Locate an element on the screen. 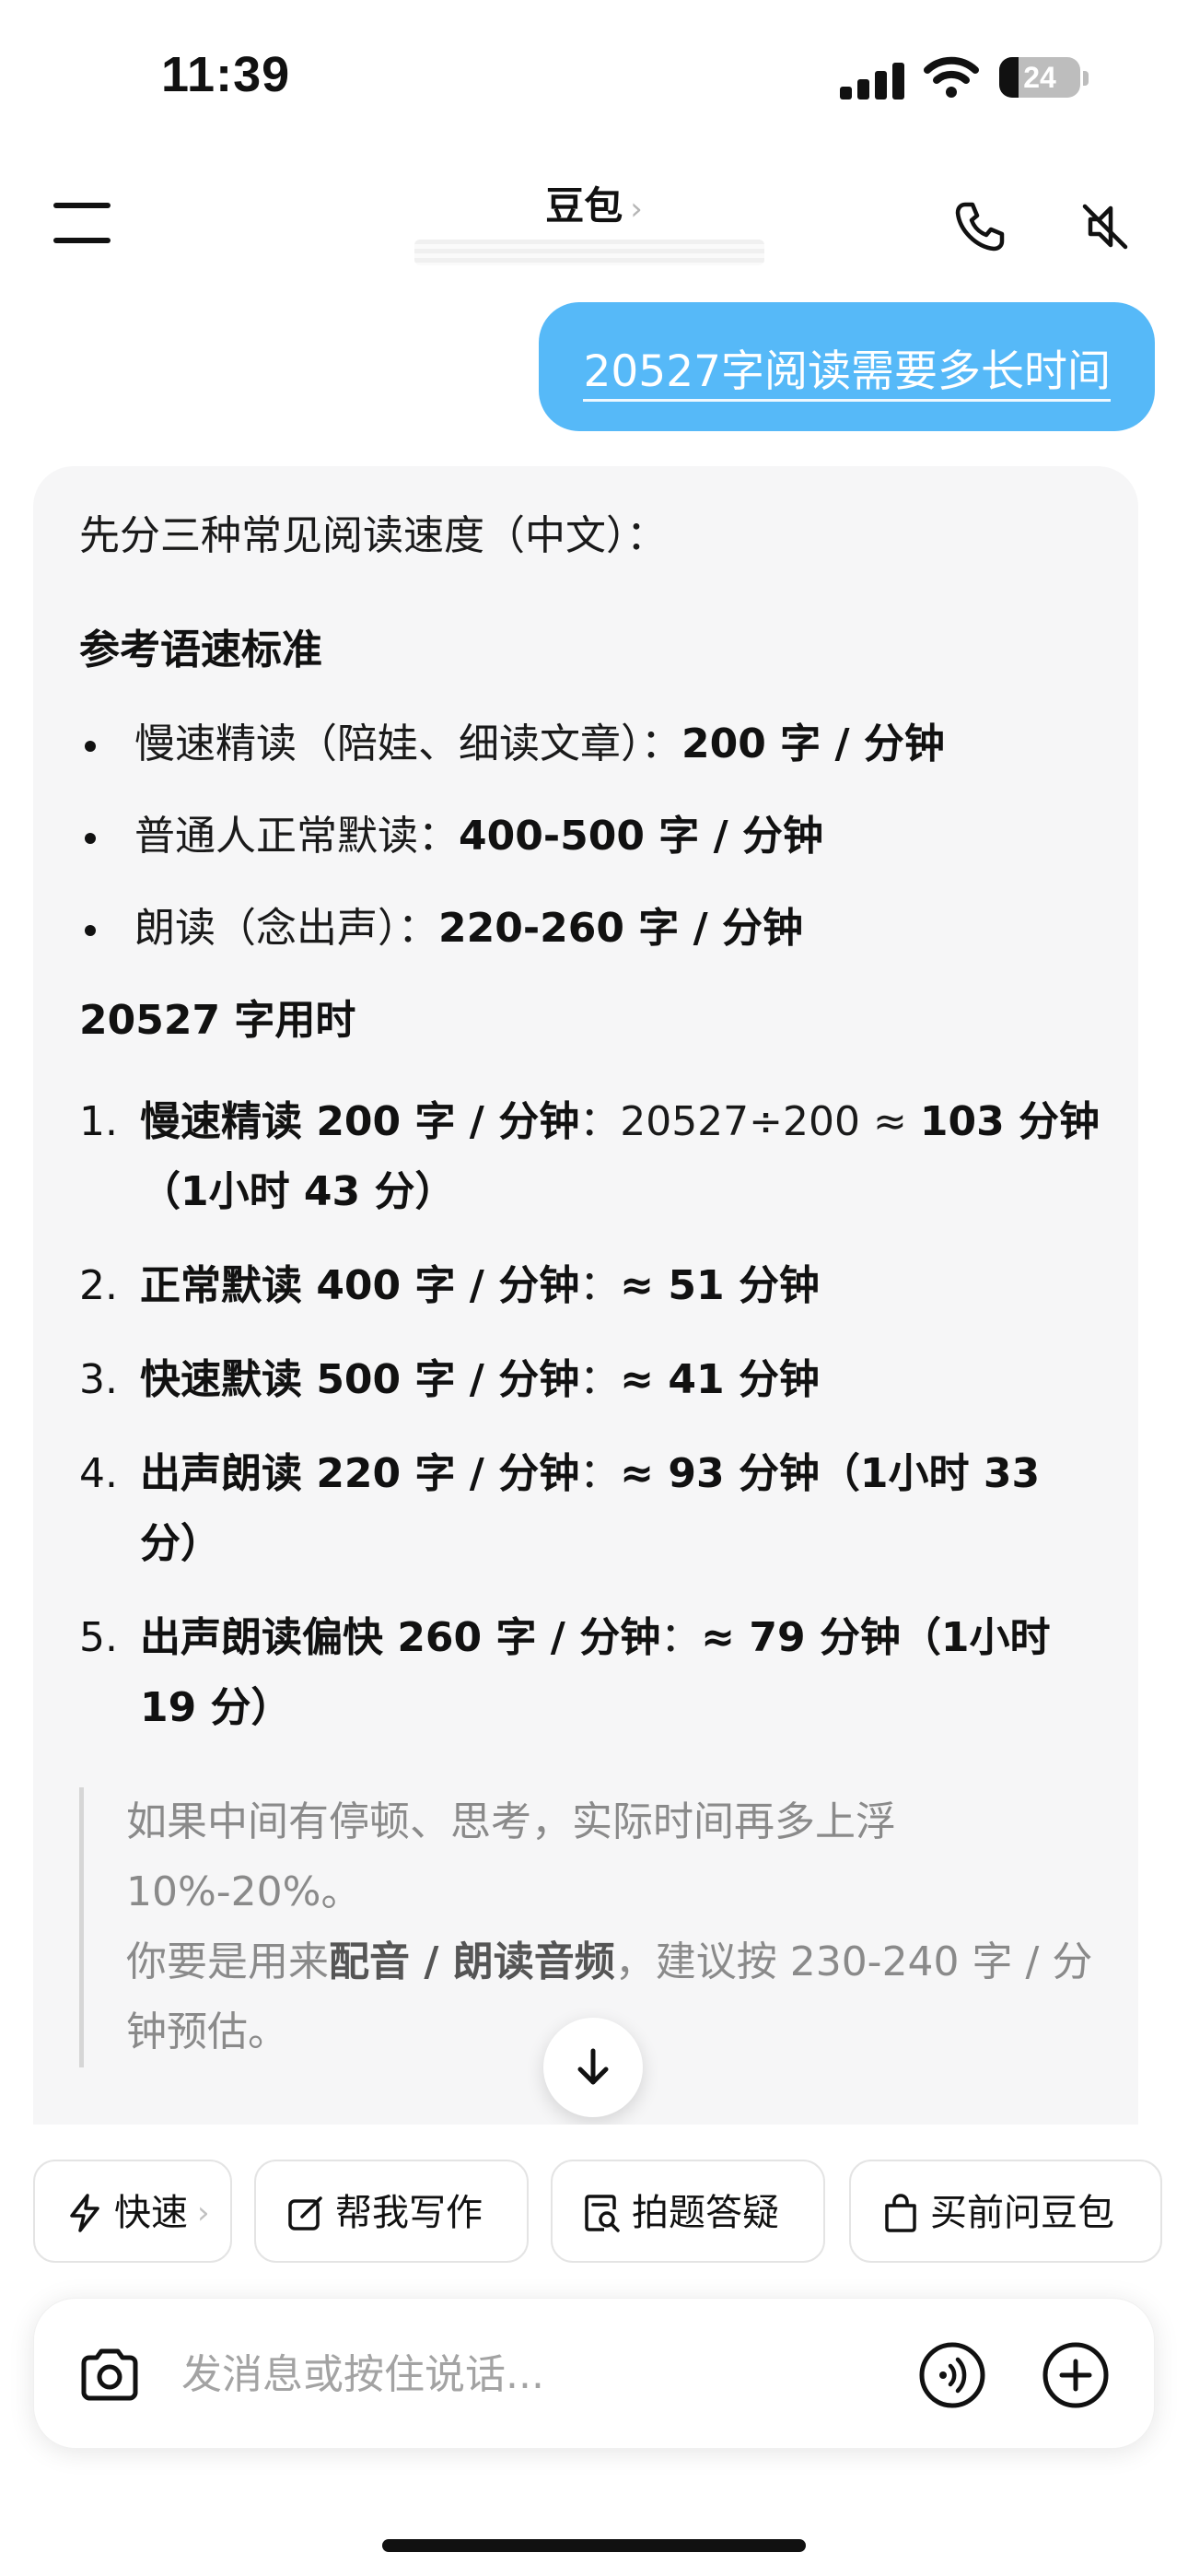 This screenshot has height=2576, width=1188. bullet-value: 200 字 / 分钟 is located at coordinates (813, 743).